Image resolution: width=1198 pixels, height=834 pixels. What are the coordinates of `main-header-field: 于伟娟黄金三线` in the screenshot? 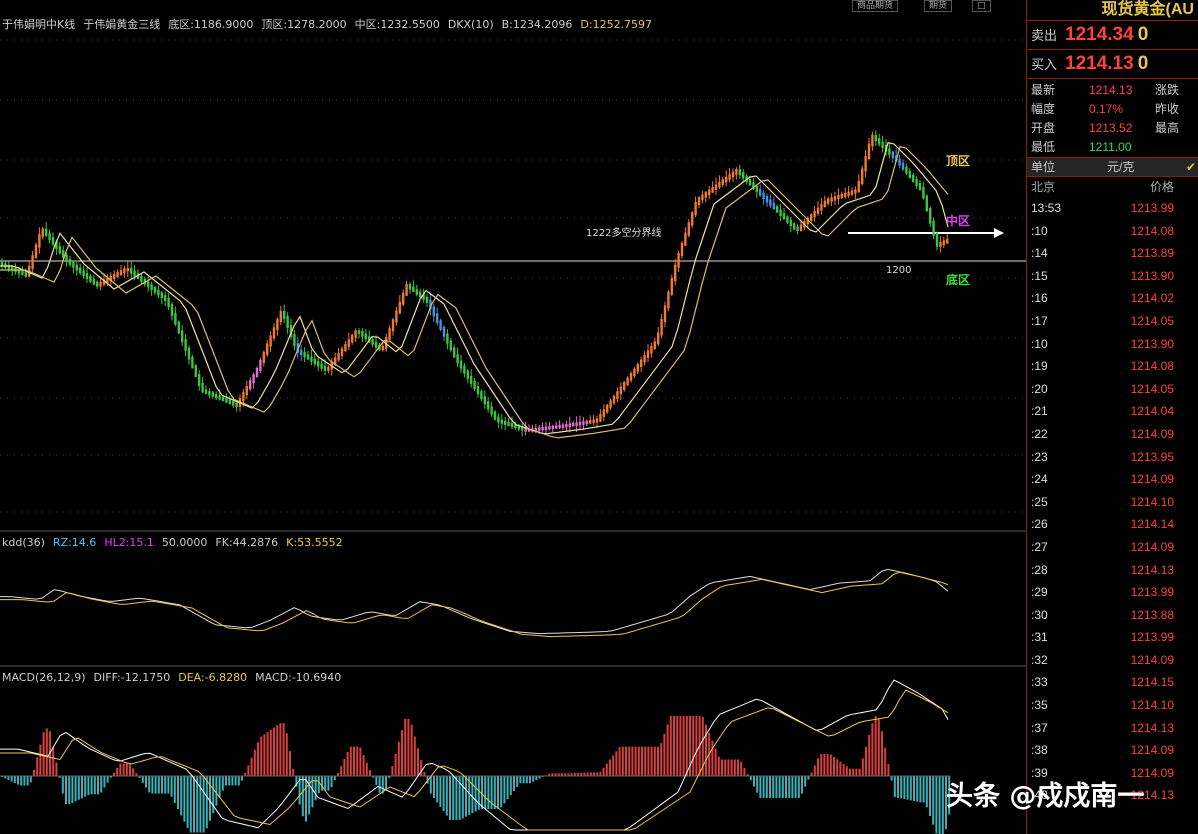 It's located at (122, 24).